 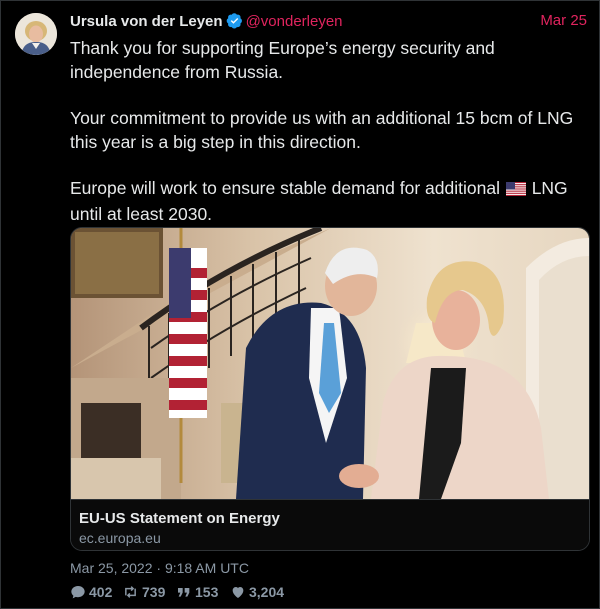 I want to click on author-name: Ursula von der Leyen, so click(x=146, y=21).